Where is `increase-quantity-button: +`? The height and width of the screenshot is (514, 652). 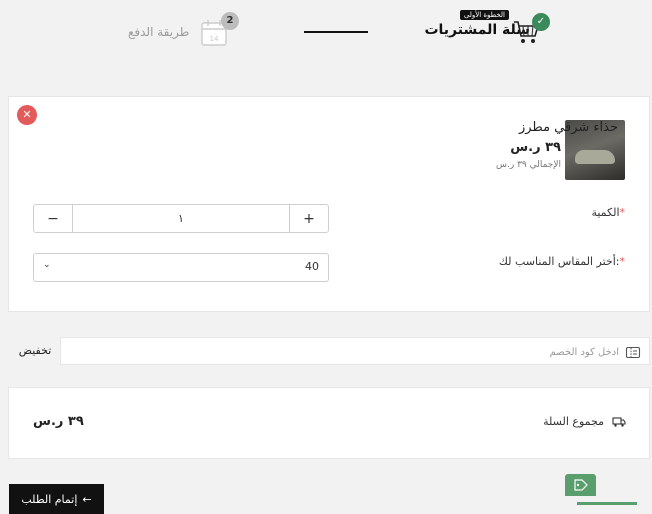
increase-quantity-button: + is located at coordinates (308, 218).